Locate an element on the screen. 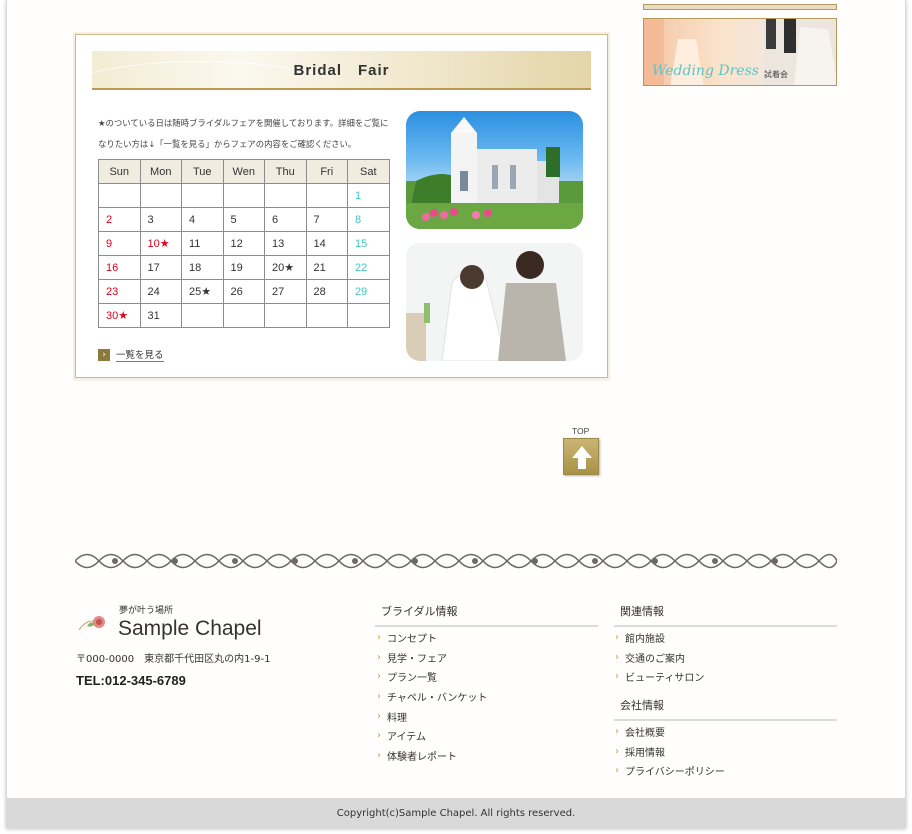  footer-link-facilities: › 館内施設 is located at coordinates (659, 638).